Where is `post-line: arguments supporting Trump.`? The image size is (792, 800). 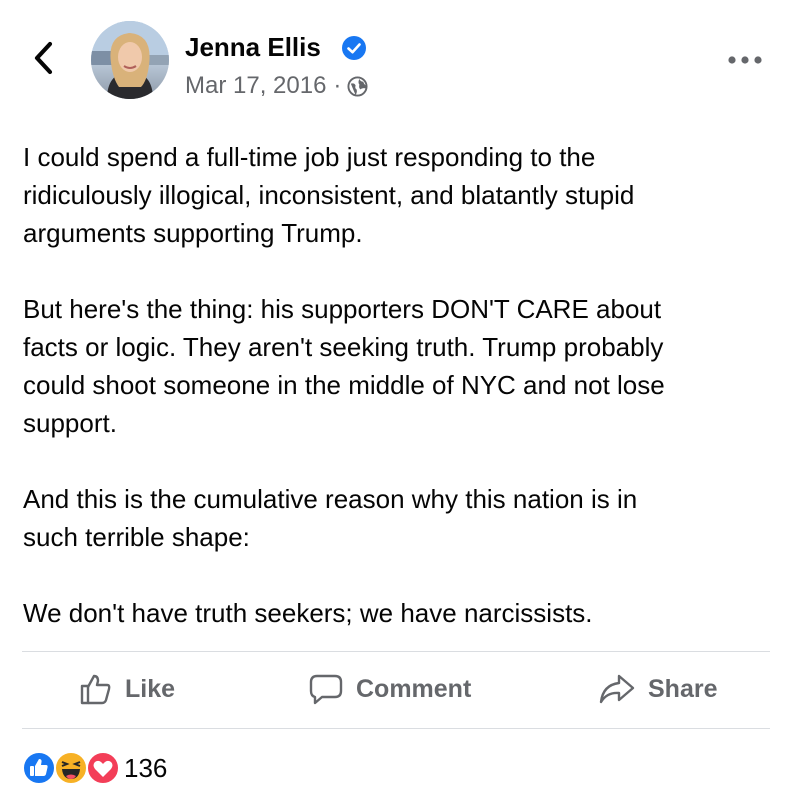
post-line: arguments supporting Trump. is located at coordinates (193, 233).